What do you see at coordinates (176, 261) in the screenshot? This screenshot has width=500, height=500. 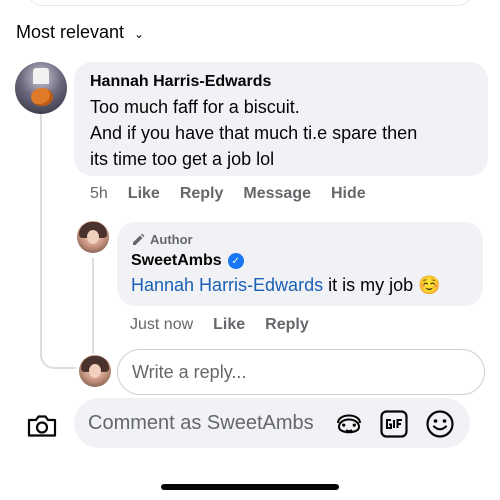 I see `reply-author: SweetAmbs` at bounding box center [176, 261].